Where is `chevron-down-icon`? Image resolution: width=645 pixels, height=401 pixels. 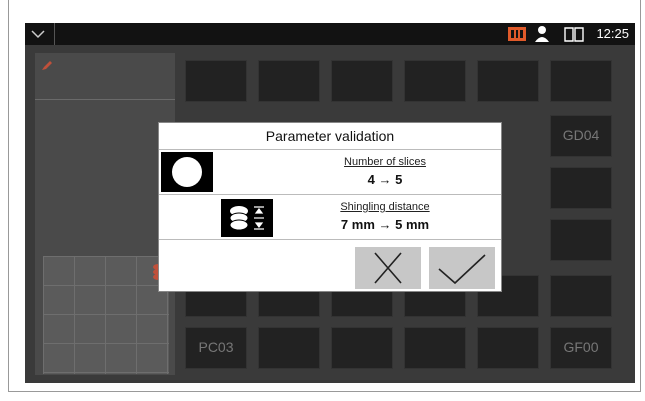 chevron-down-icon is located at coordinates (38, 34).